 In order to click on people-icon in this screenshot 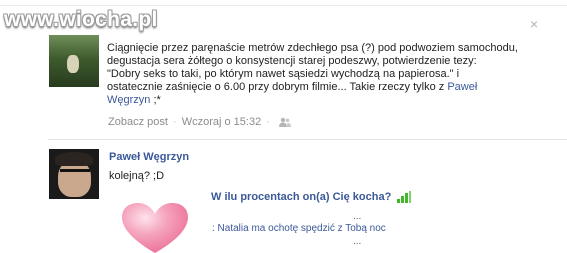, I will do `click(285, 122)`.